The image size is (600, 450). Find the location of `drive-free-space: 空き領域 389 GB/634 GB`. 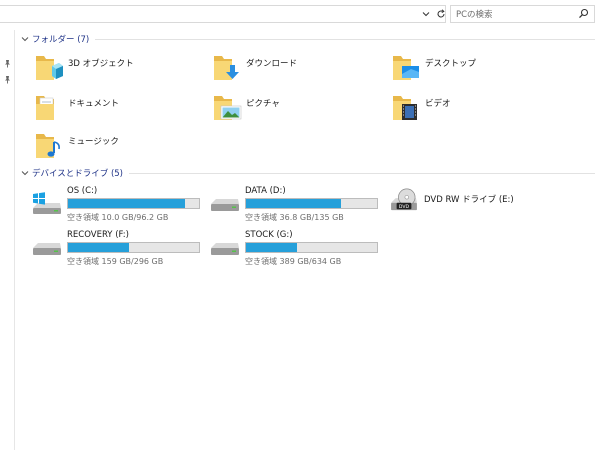

drive-free-space: 空き領域 389 GB/634 GB is located at coordinates (293, 261).